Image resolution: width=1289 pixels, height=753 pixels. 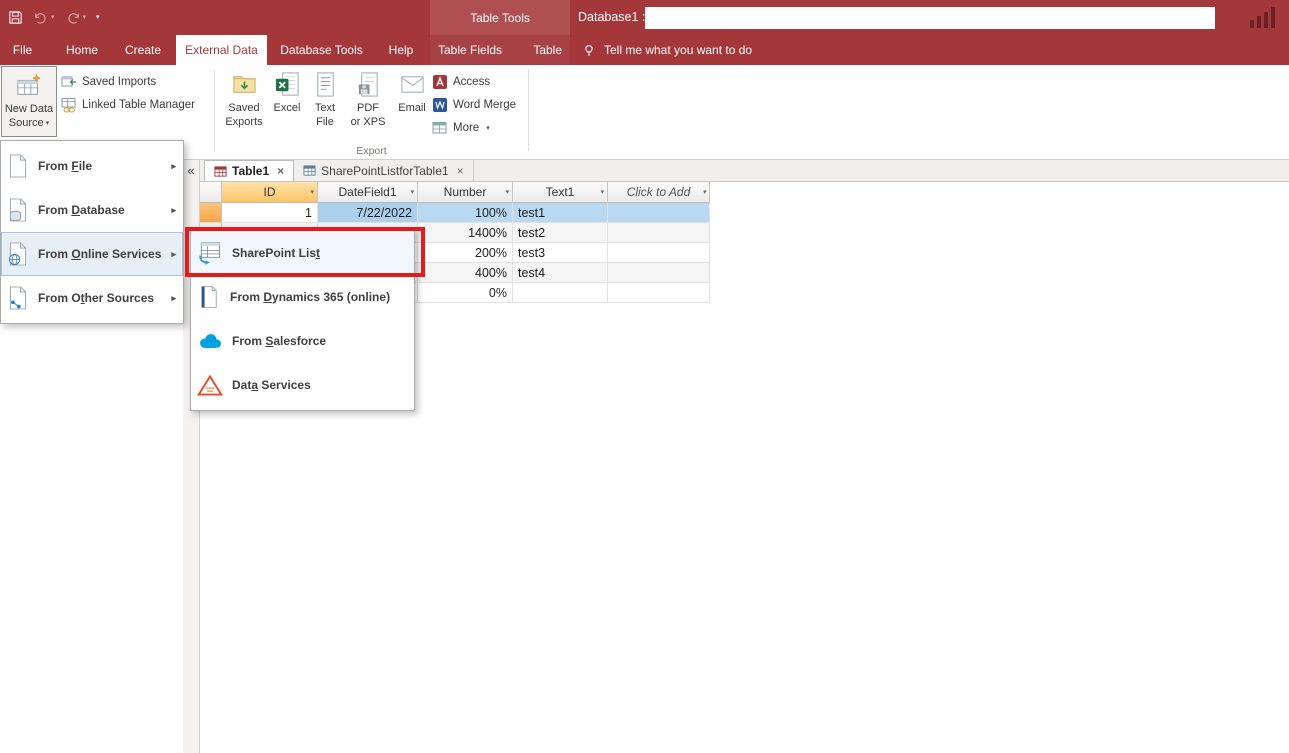 I want to click on cell-id: 1, so click(x=270, y=213).